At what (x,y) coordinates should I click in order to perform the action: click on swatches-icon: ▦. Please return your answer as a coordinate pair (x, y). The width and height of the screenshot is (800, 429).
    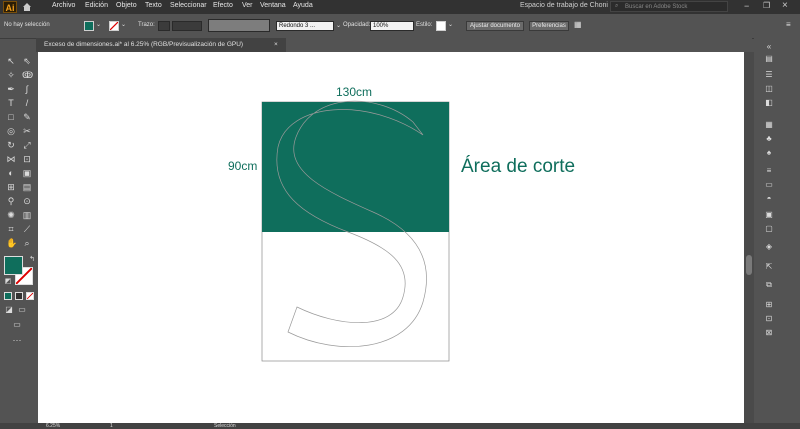
    Looking at the image, I should click on (769, 125).